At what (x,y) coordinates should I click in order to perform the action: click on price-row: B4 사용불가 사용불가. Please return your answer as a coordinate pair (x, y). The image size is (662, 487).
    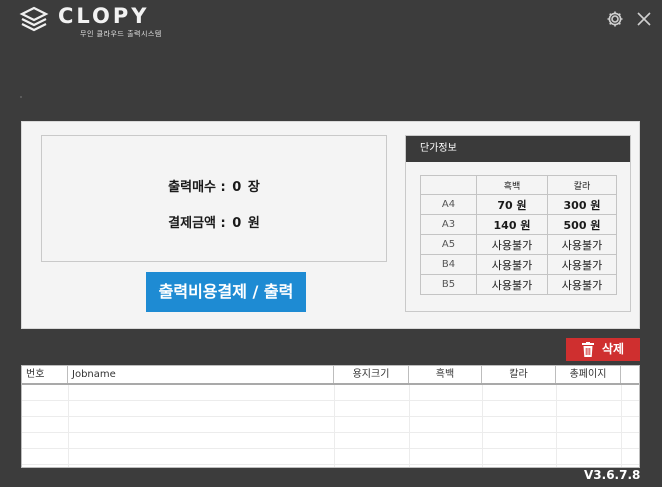
    Looking at the image, I should click on (518, 264).